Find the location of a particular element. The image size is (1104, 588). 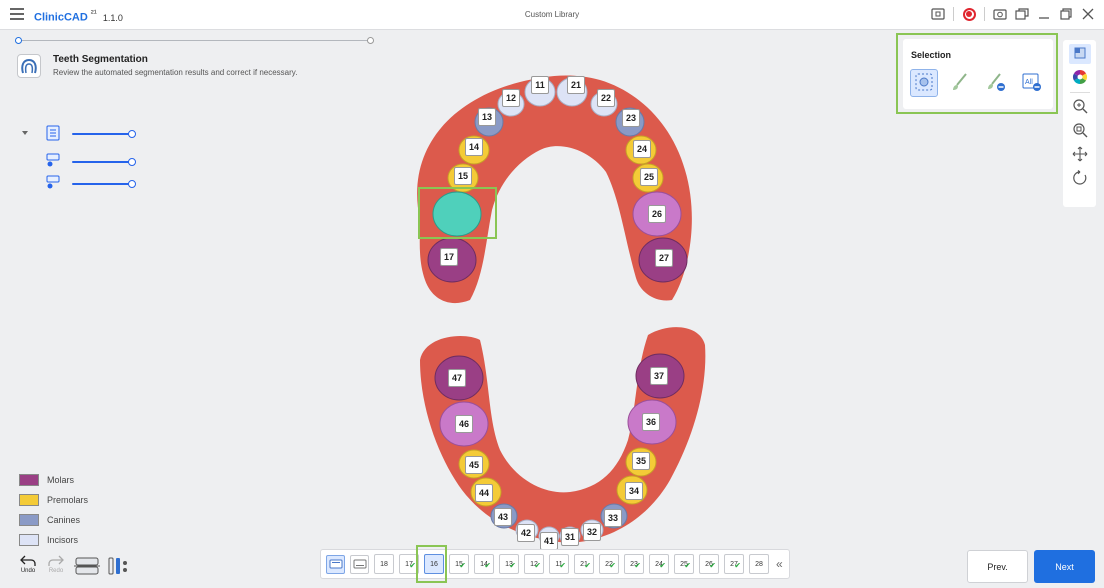

view-cube-button is located at coordinates (1079, 54).